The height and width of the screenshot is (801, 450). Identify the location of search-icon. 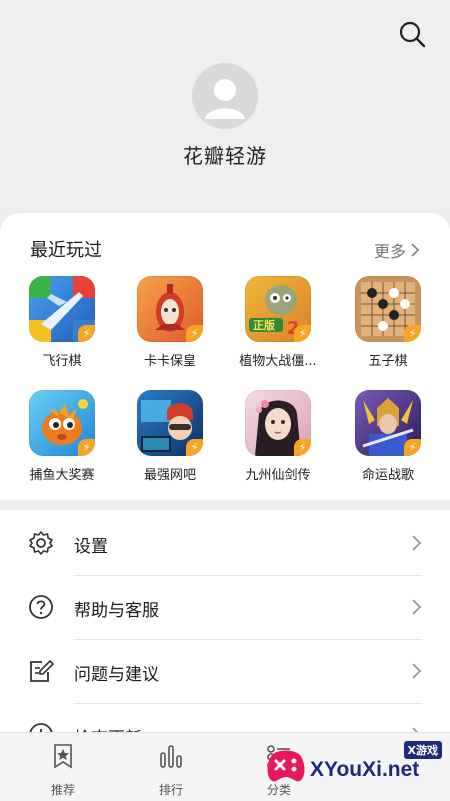
(412, 34).